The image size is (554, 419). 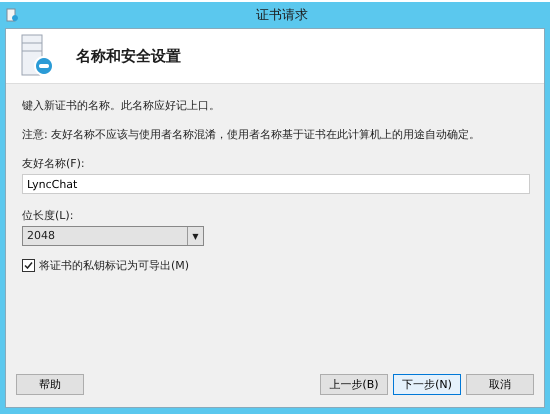 What do you see at coordinates (121, 105) in the screenshot?
I see `instruction-text: 键入新证书的名称。此名称应好记上口。` at bounding box center [121, 105].